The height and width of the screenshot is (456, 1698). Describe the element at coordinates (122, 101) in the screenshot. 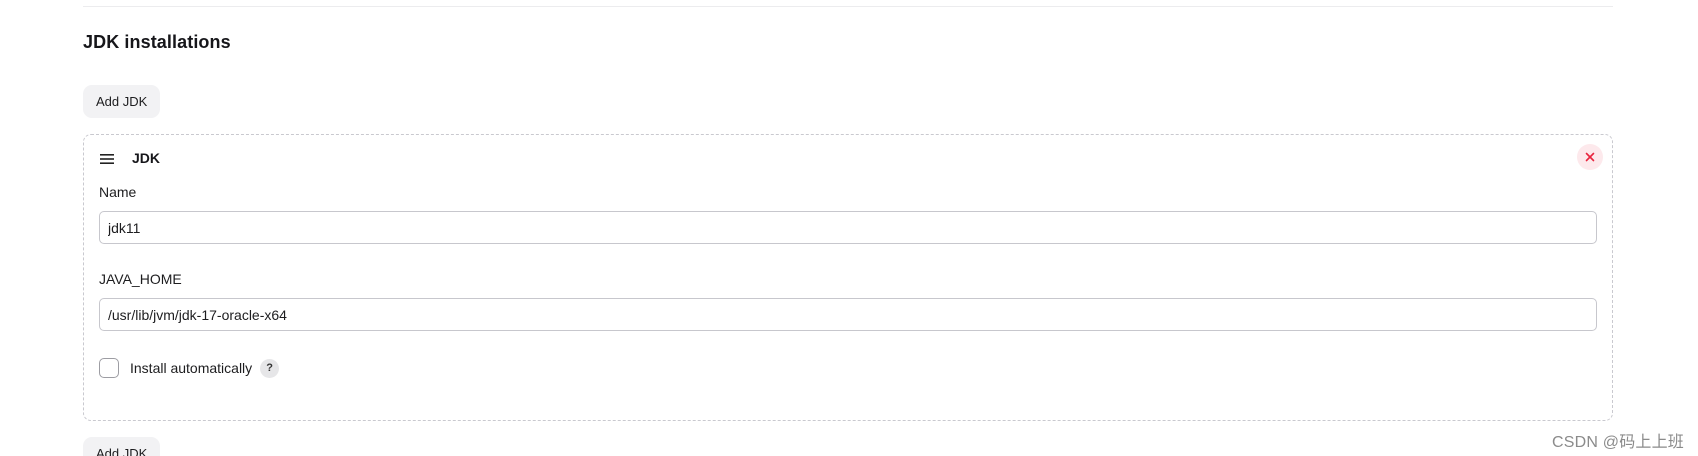

I see `add-jdk-button: Add JDK` at that location.